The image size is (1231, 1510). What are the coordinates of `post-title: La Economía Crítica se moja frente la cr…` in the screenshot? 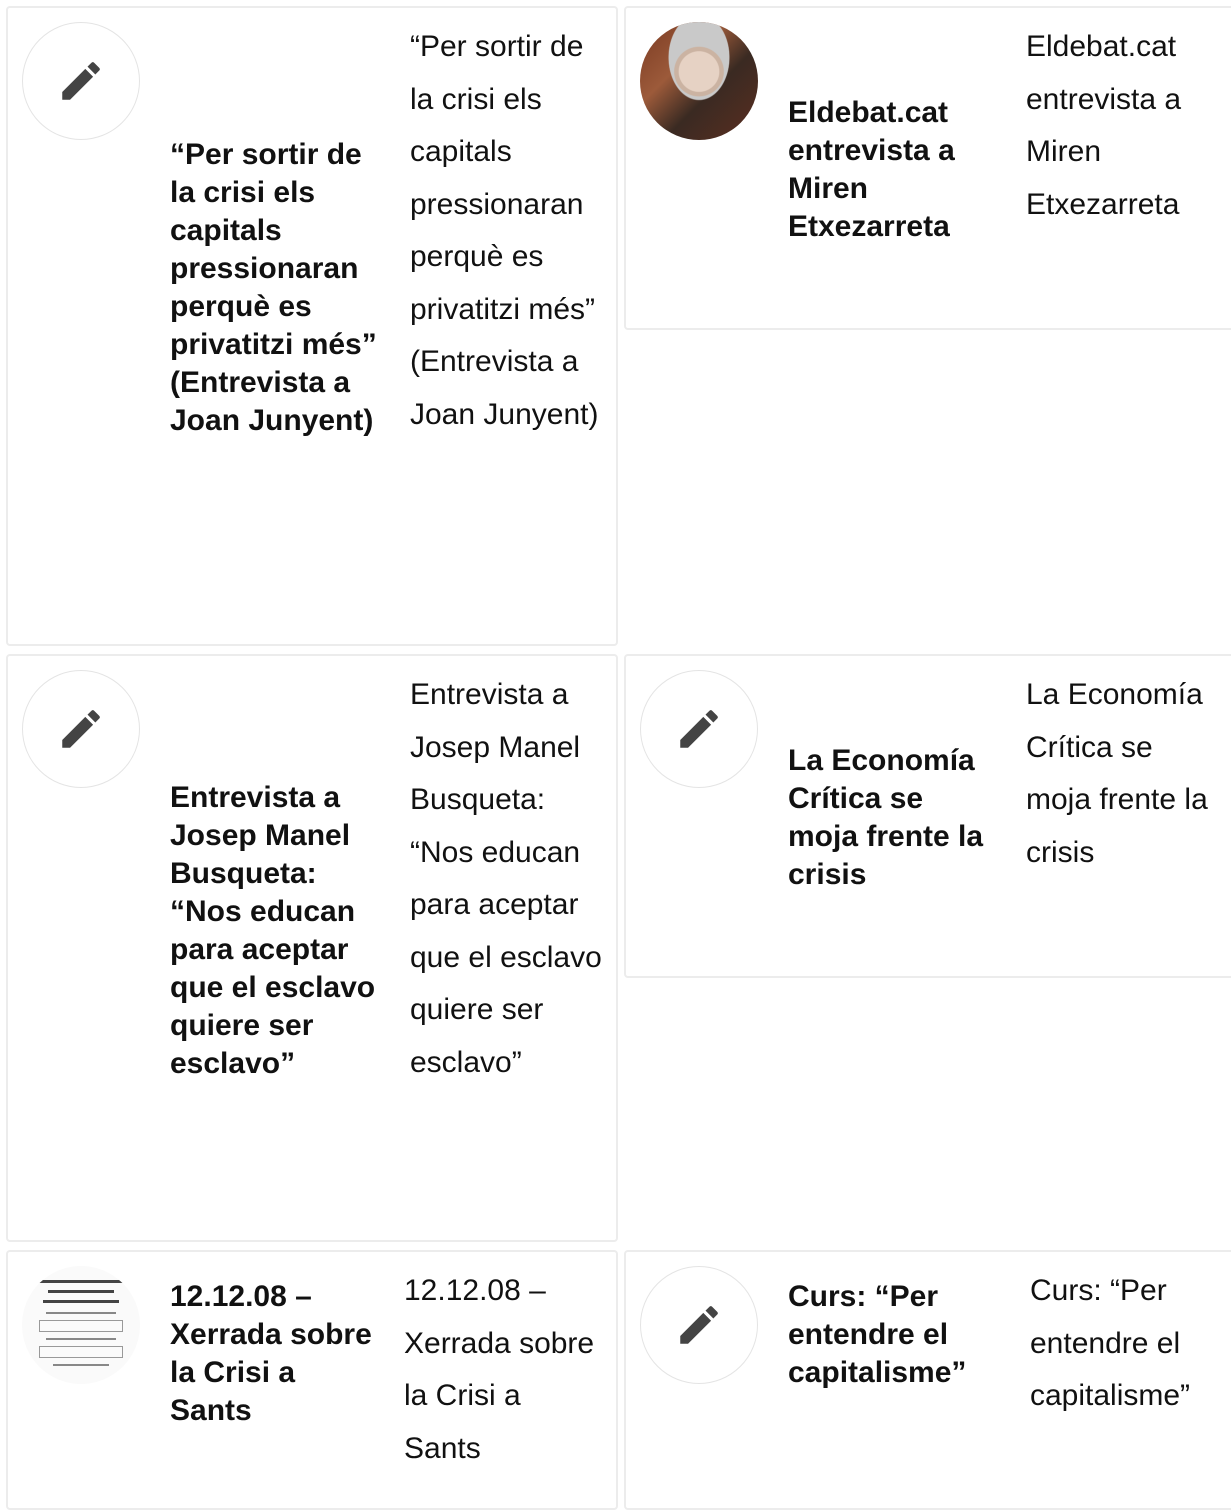 It's located at (890, 818).